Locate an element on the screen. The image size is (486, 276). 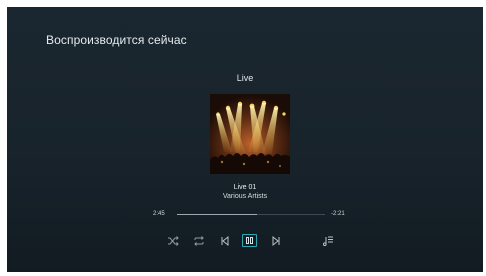
page-title: Воспроизводится сейчас is located at coordinates (116, 40).